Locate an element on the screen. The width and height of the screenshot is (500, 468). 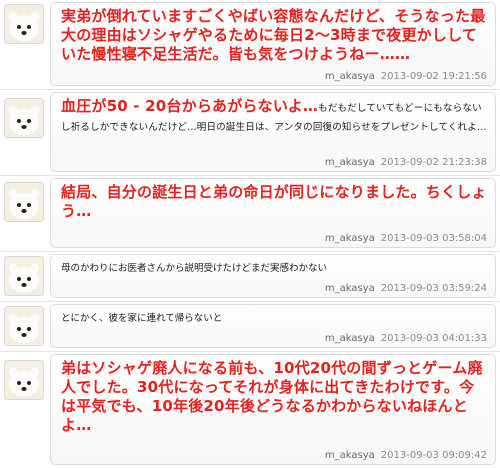
tweet-meta: m_akasya 2013-09-02 21:23:38 is located at coordinates (406, 162).